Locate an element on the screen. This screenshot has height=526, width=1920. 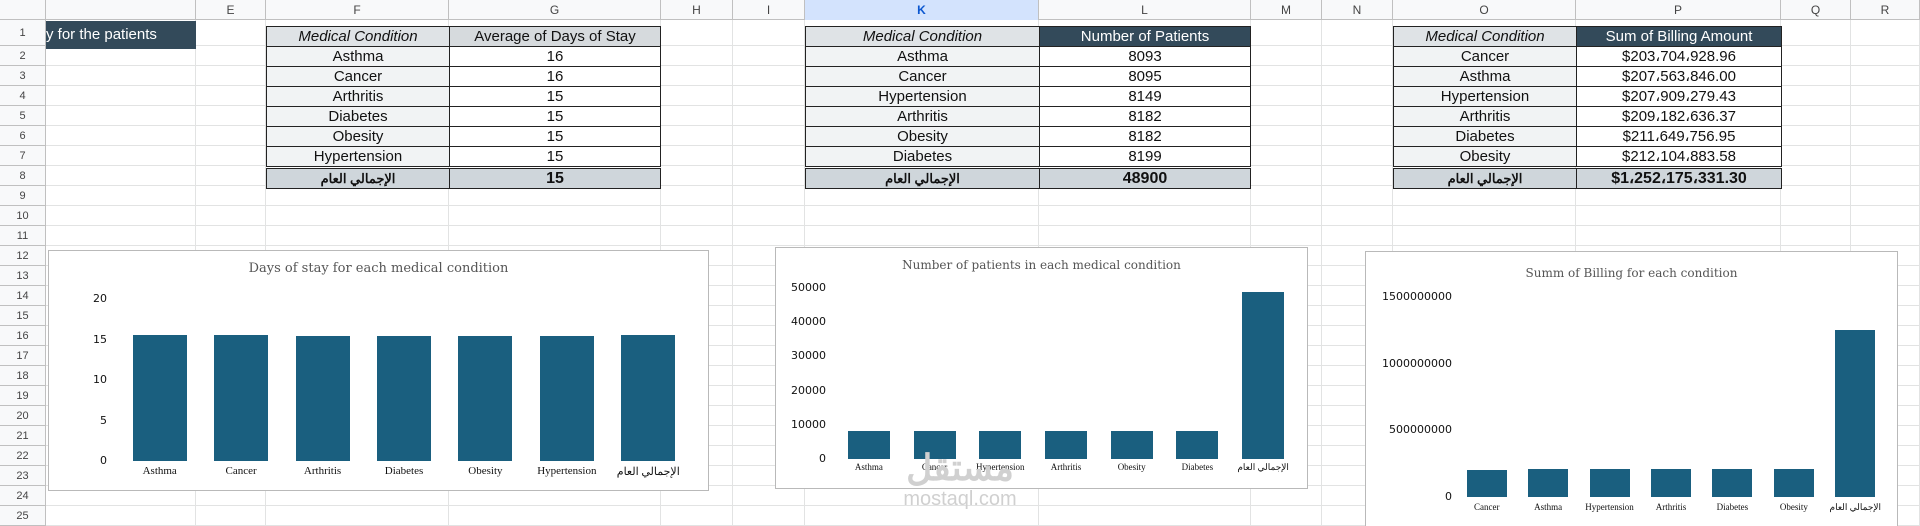
table-cell-value: 8149 is located at coordinates (1145, 96).